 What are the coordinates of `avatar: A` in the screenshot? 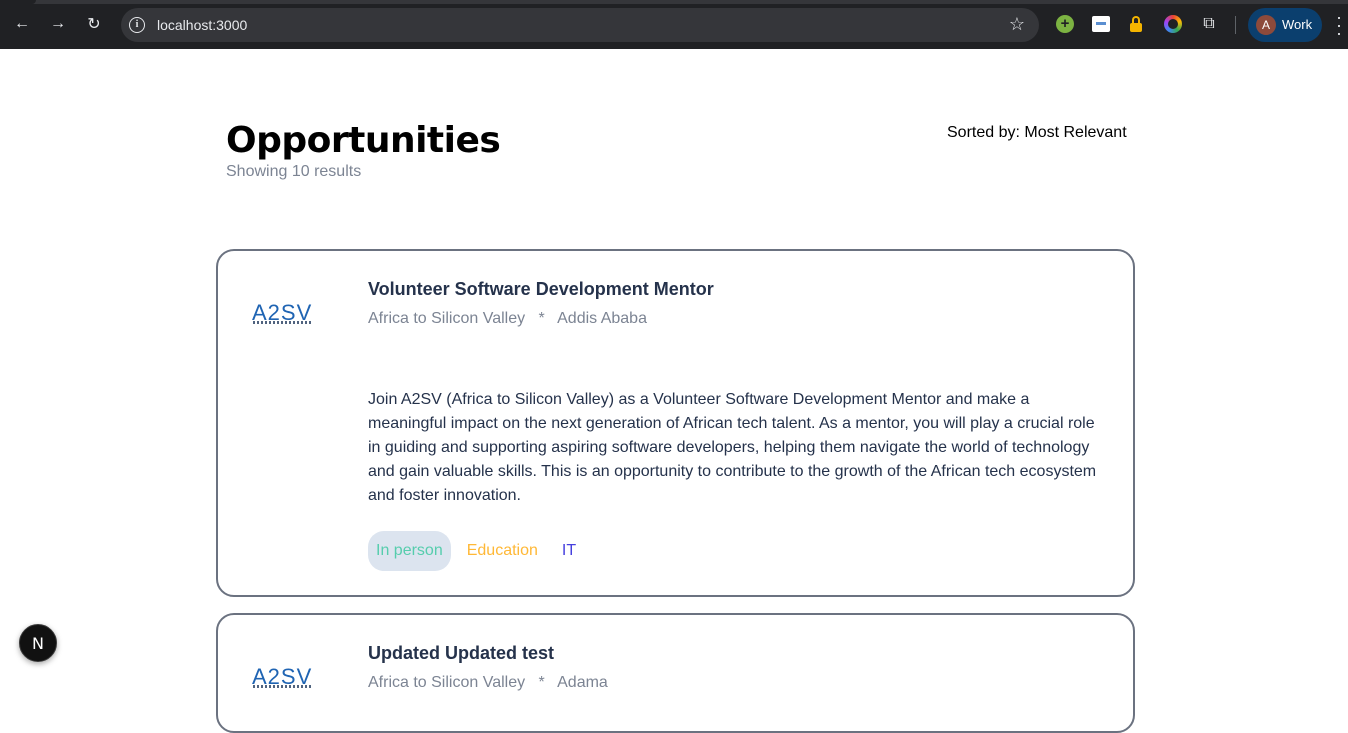 It's located at (1266, 25).